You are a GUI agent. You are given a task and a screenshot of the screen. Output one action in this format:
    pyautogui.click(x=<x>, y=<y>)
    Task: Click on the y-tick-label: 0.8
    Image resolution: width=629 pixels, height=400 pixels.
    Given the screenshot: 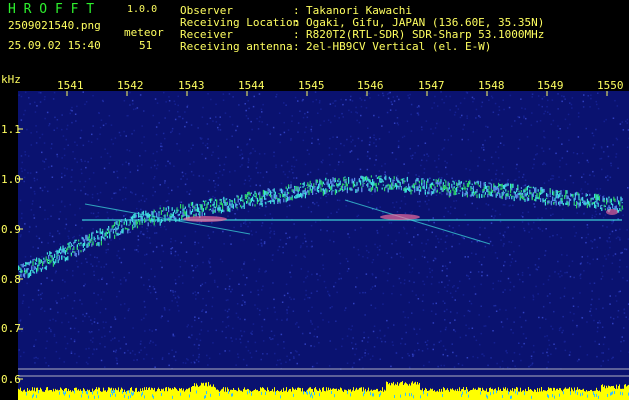 What is the action you would take?
    pyautogui.click(x=11, y=279)
    